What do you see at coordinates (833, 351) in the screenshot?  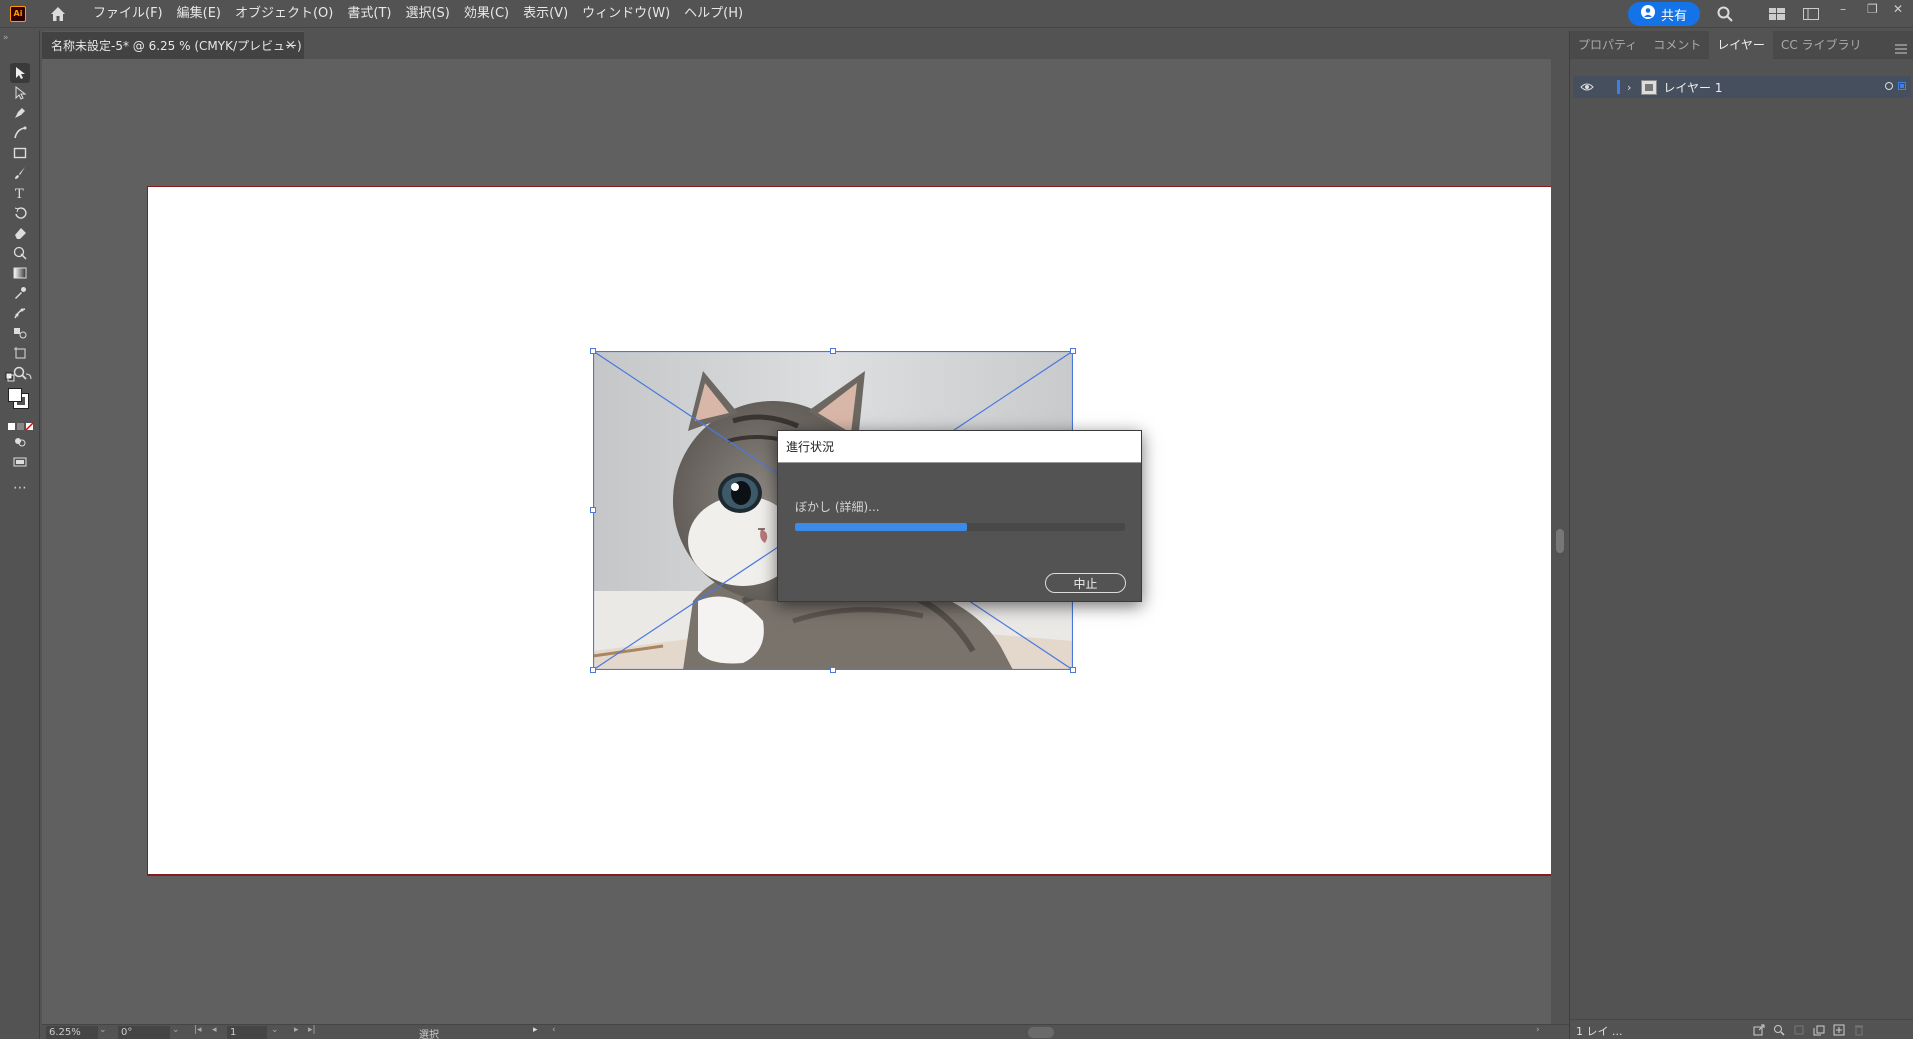 I see `handle-top-center` at bounding box center [833, 351].